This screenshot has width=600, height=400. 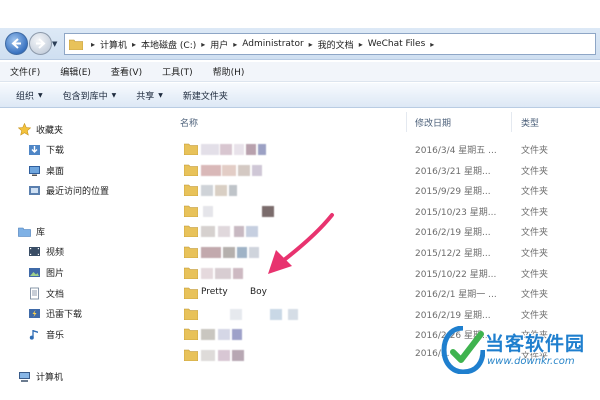 What do you see at coordinates (25, 71) in the screenshot?
I see `menu-file: 文件(F)` at bounding box center [25, 71].